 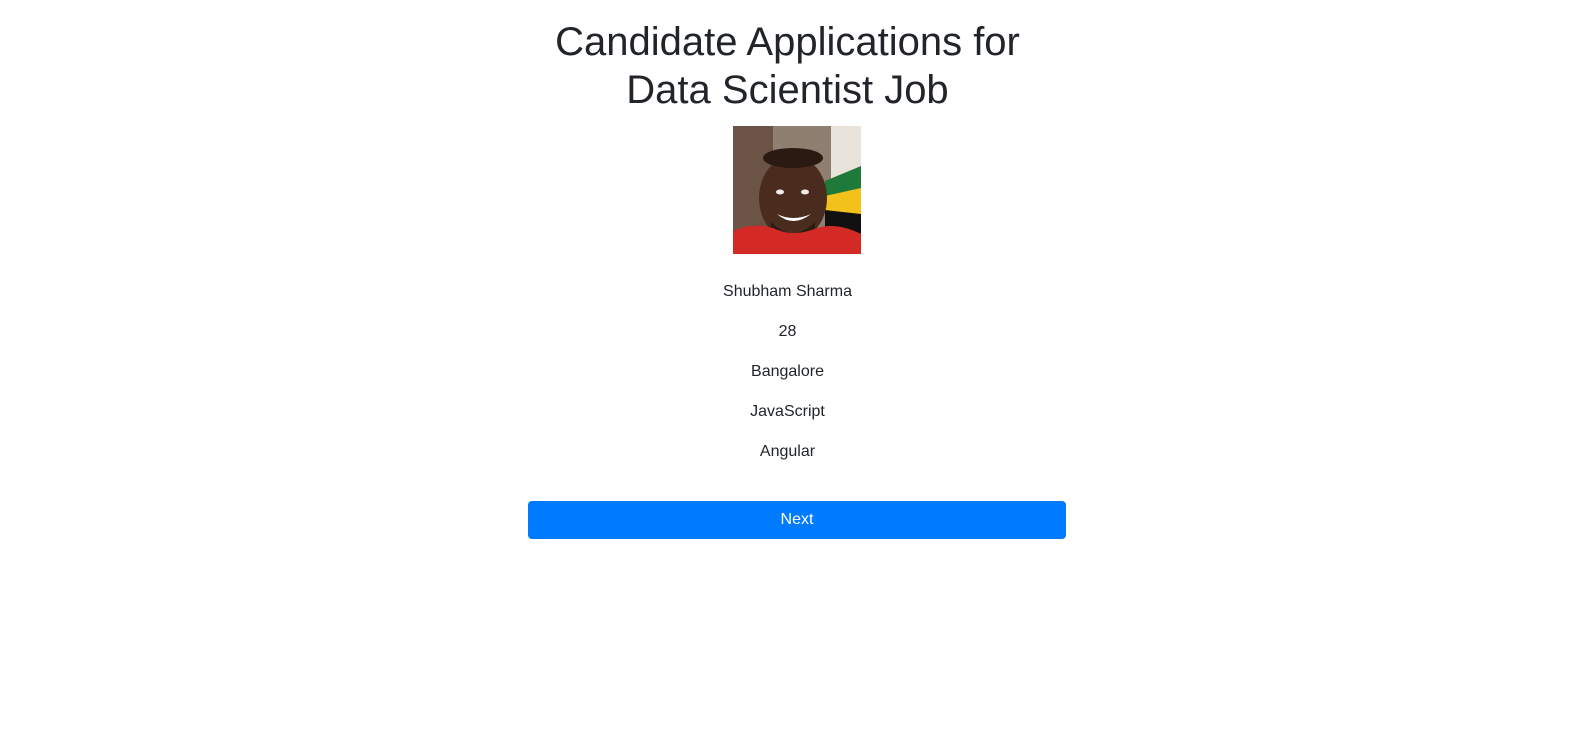 What do you see at coordinates (787, 331) in the screenshot?
I see `candidate-age: 28` at bounding box center [787, 331].